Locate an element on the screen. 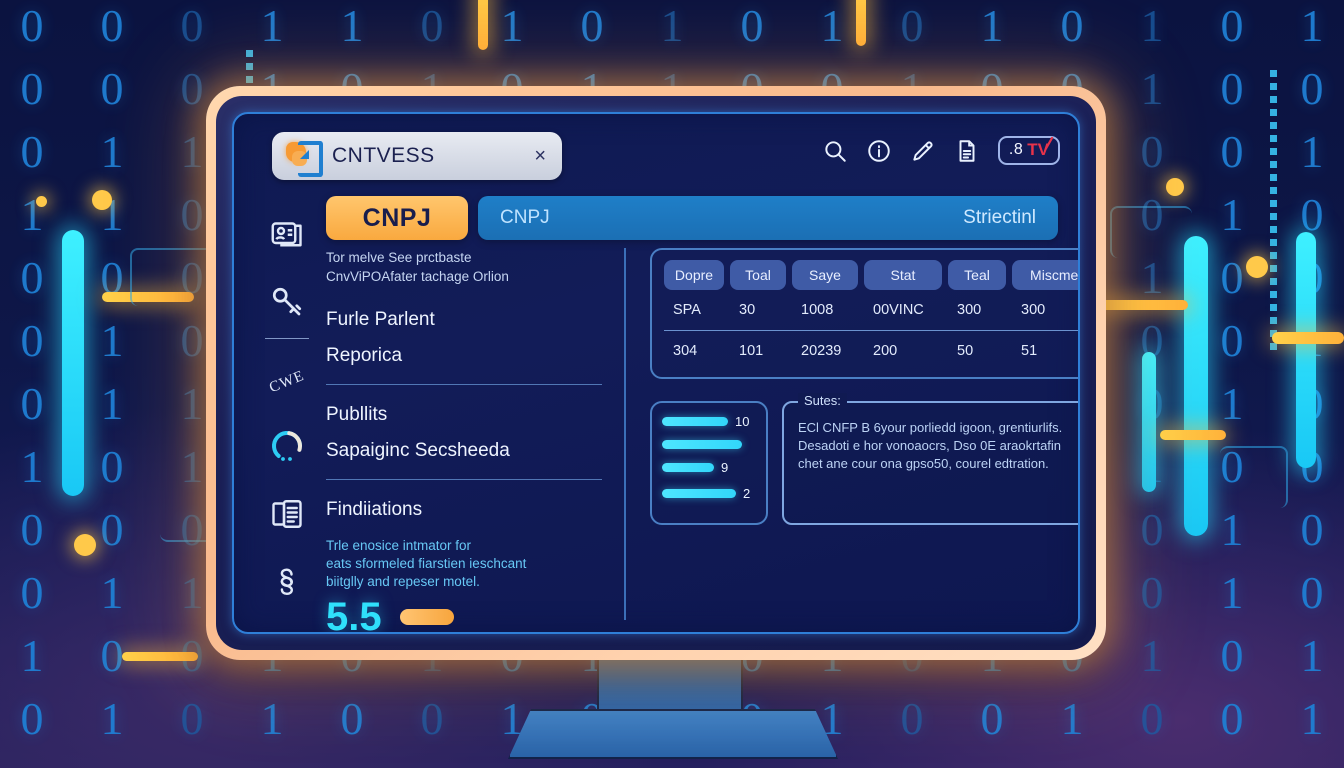 The image size is (1344, 768). table-cell: 20239 is located at coordinates (821, 351).